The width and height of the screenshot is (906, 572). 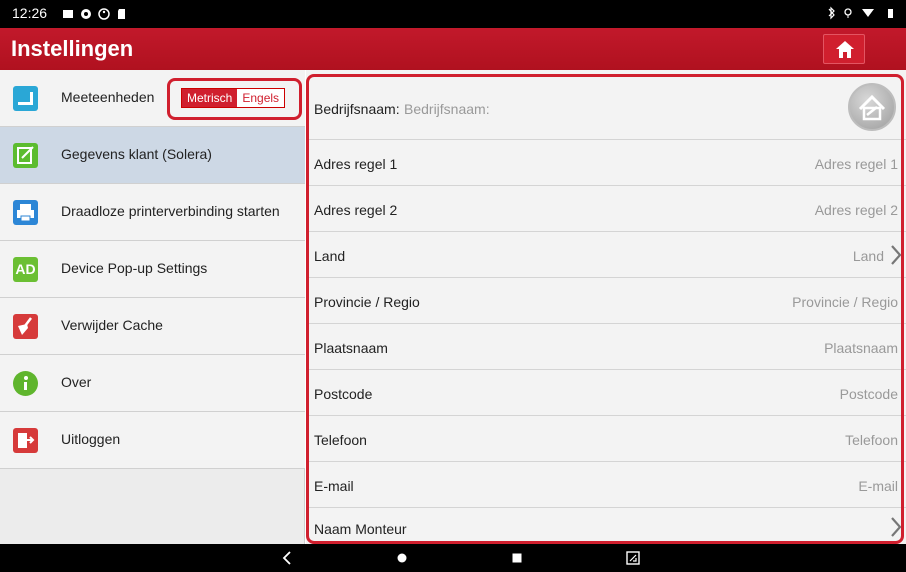 What do you see at coordinates (343, 394) in the screenshot?
I see `postcode-label: Postcode` at bounding box center [343, 394].